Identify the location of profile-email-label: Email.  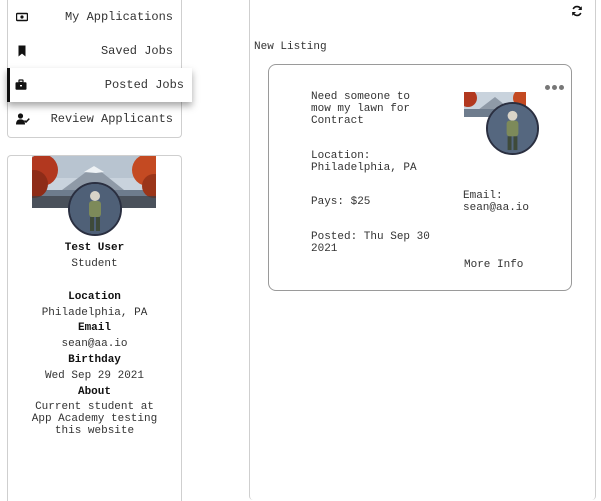
(94, 328).